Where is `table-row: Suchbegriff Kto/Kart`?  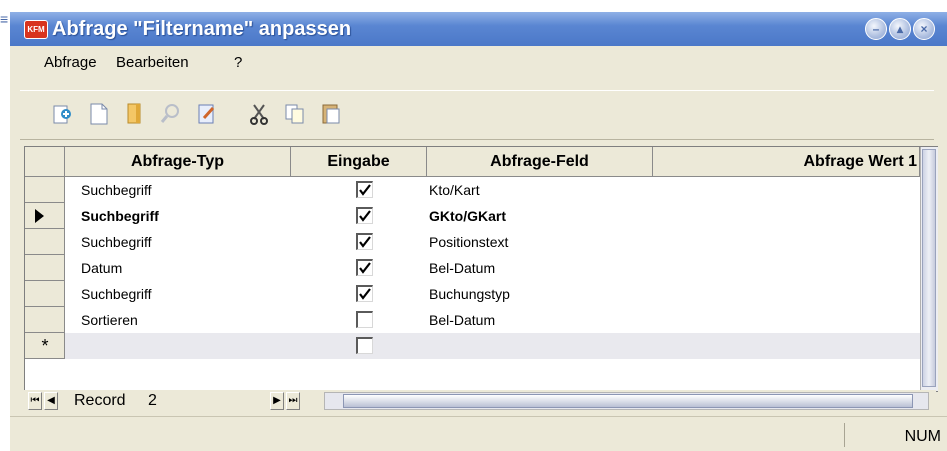 table-row: Suchbegriff Kto/Kart is located at coordinates (472, 190).